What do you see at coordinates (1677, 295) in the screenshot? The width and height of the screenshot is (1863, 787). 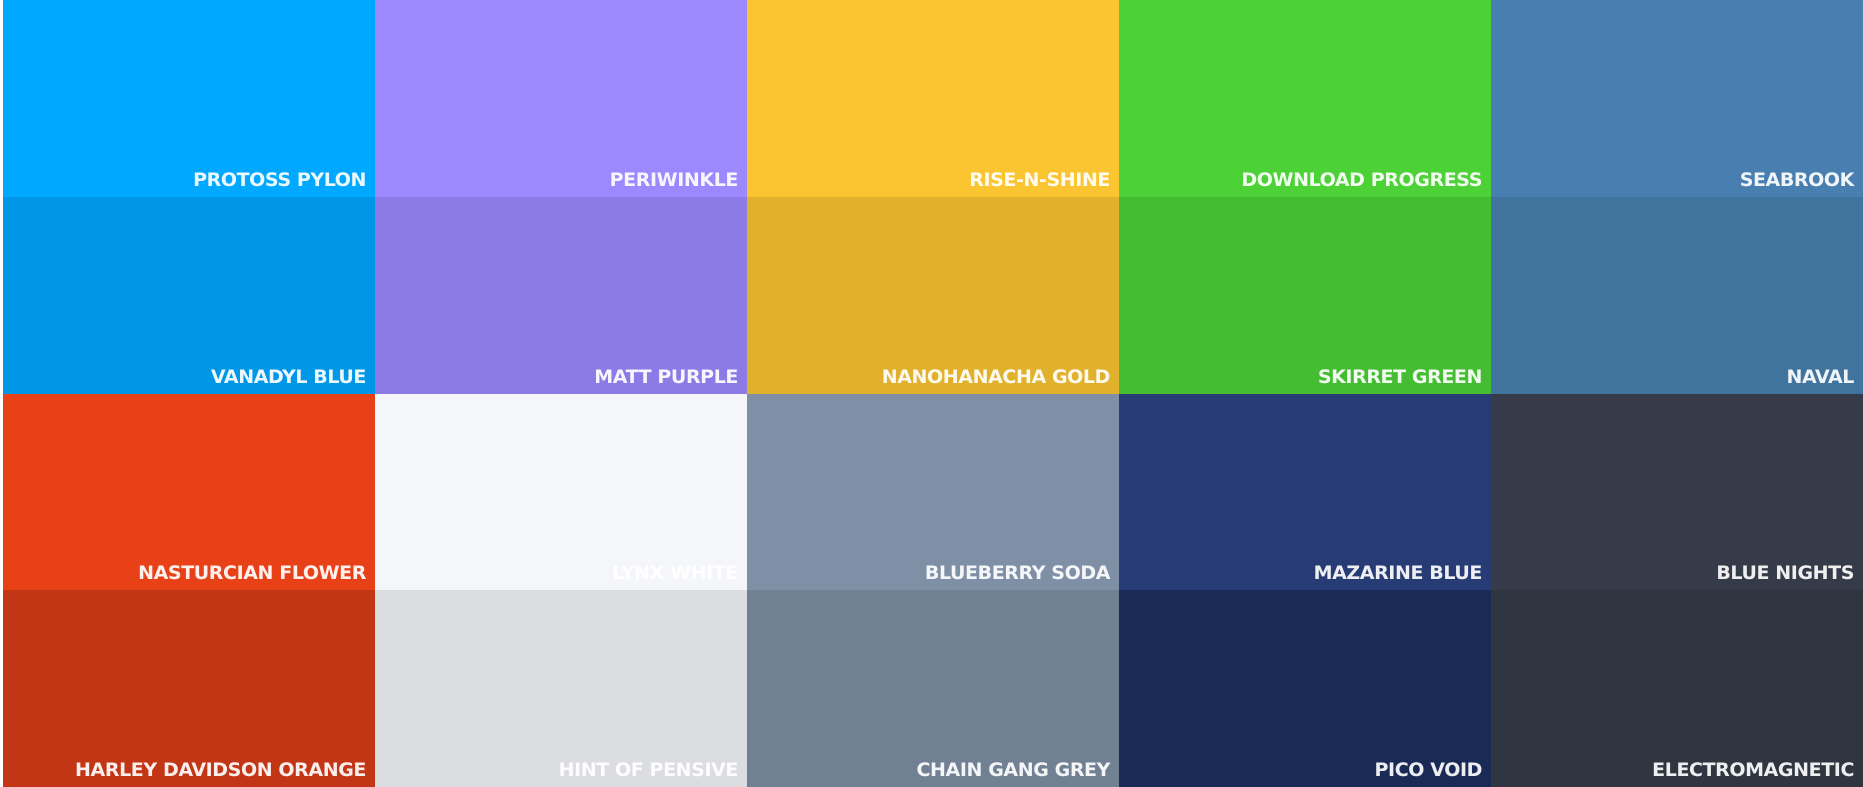 I see `swatch-naval: NAVAL` at bounding box center [1677, 295].